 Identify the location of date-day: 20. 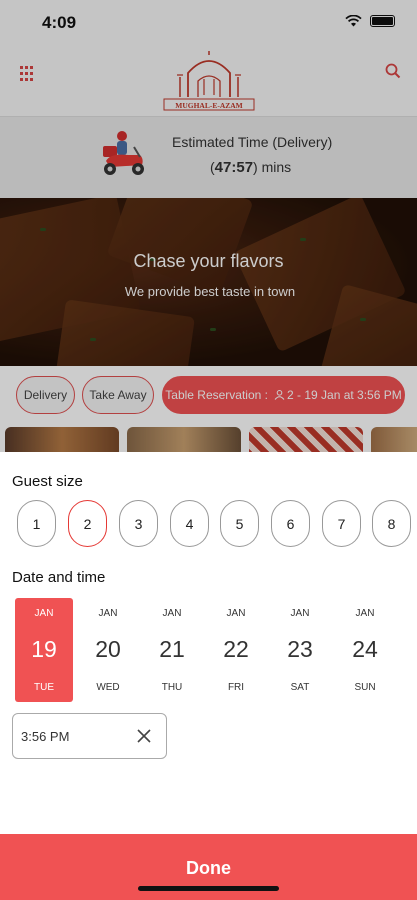
(108, 649).